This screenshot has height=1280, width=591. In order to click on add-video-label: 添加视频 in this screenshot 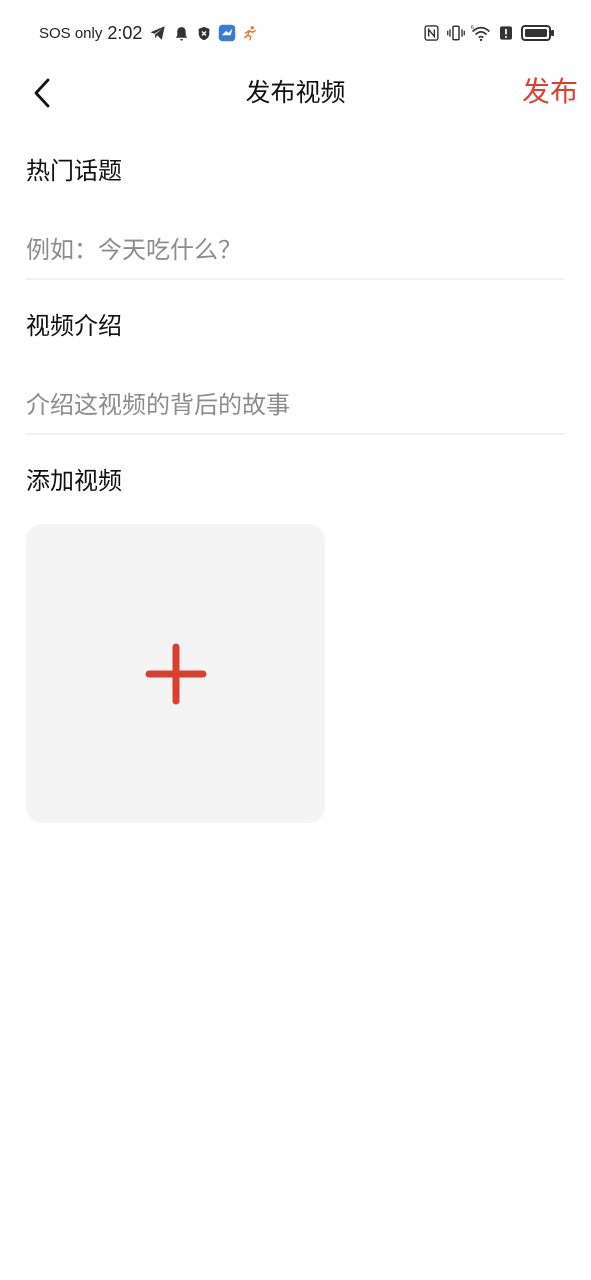, I will do `click(74, 481)`.